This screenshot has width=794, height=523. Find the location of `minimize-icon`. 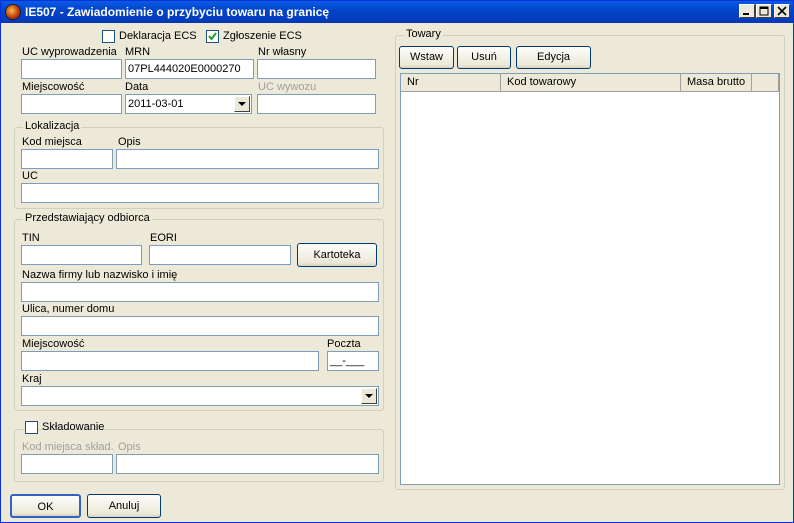

minimize-icon is located at coordinates (746, 14).